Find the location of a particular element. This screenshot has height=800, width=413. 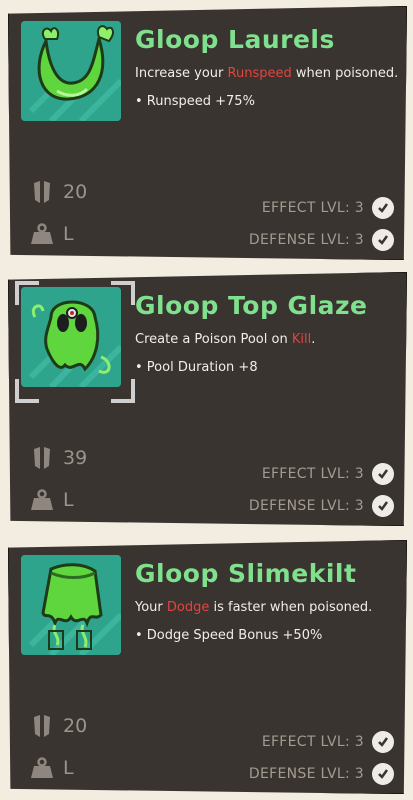

item-description: Your Dodge is faster when poisoned. is located at coordinates (254, 607).